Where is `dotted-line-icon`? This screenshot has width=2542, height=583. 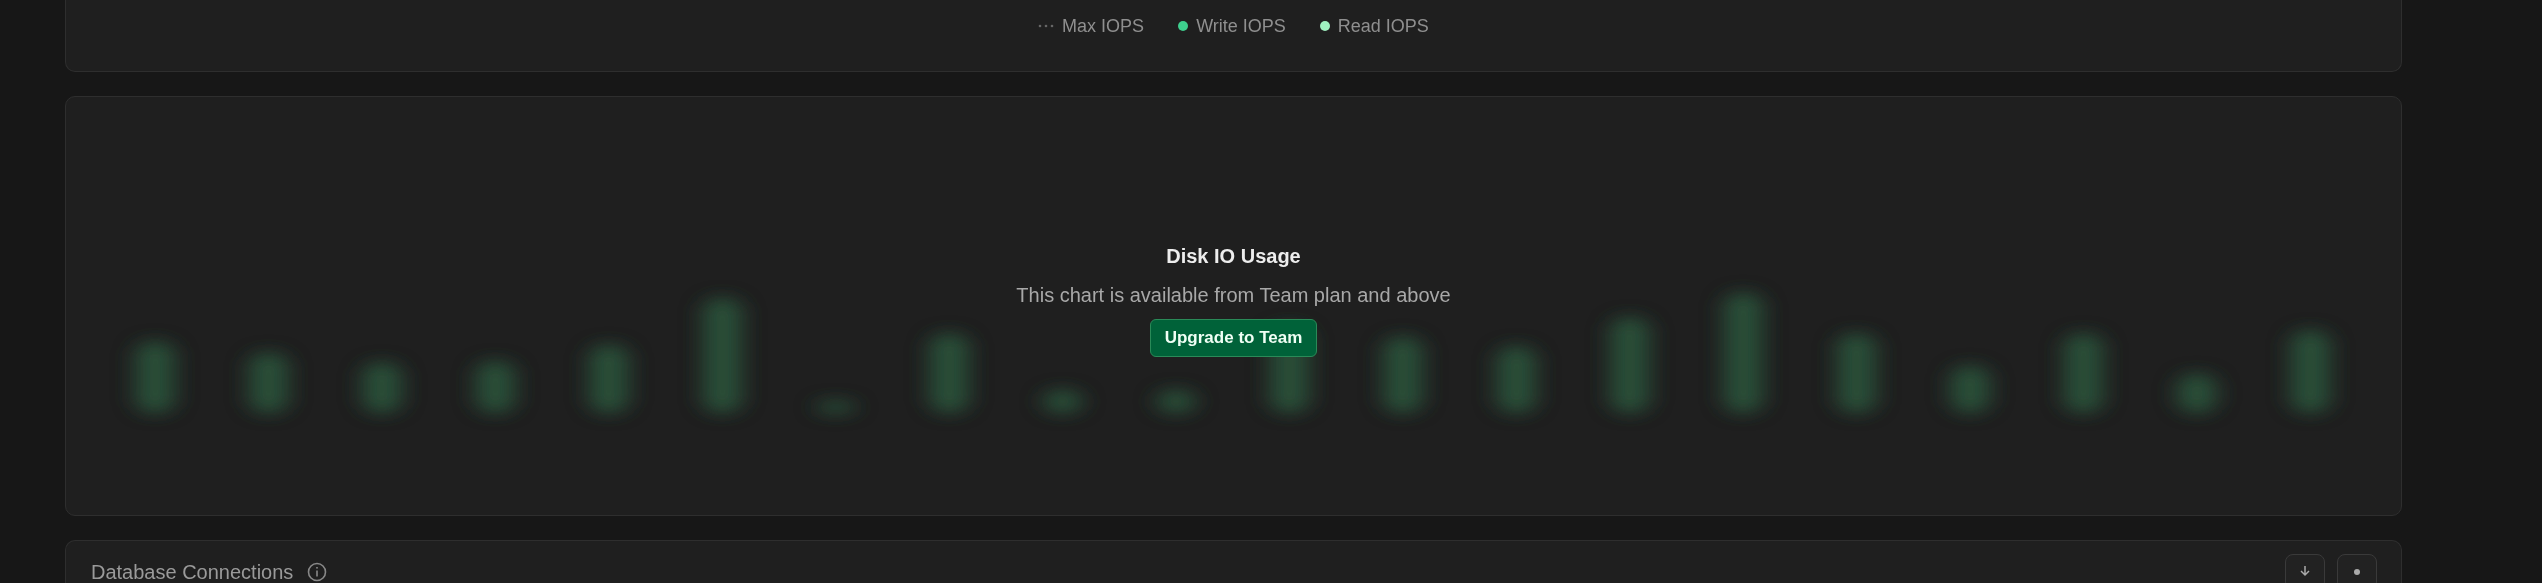 dotted-line-icon is located at coordinates (1046, 26).